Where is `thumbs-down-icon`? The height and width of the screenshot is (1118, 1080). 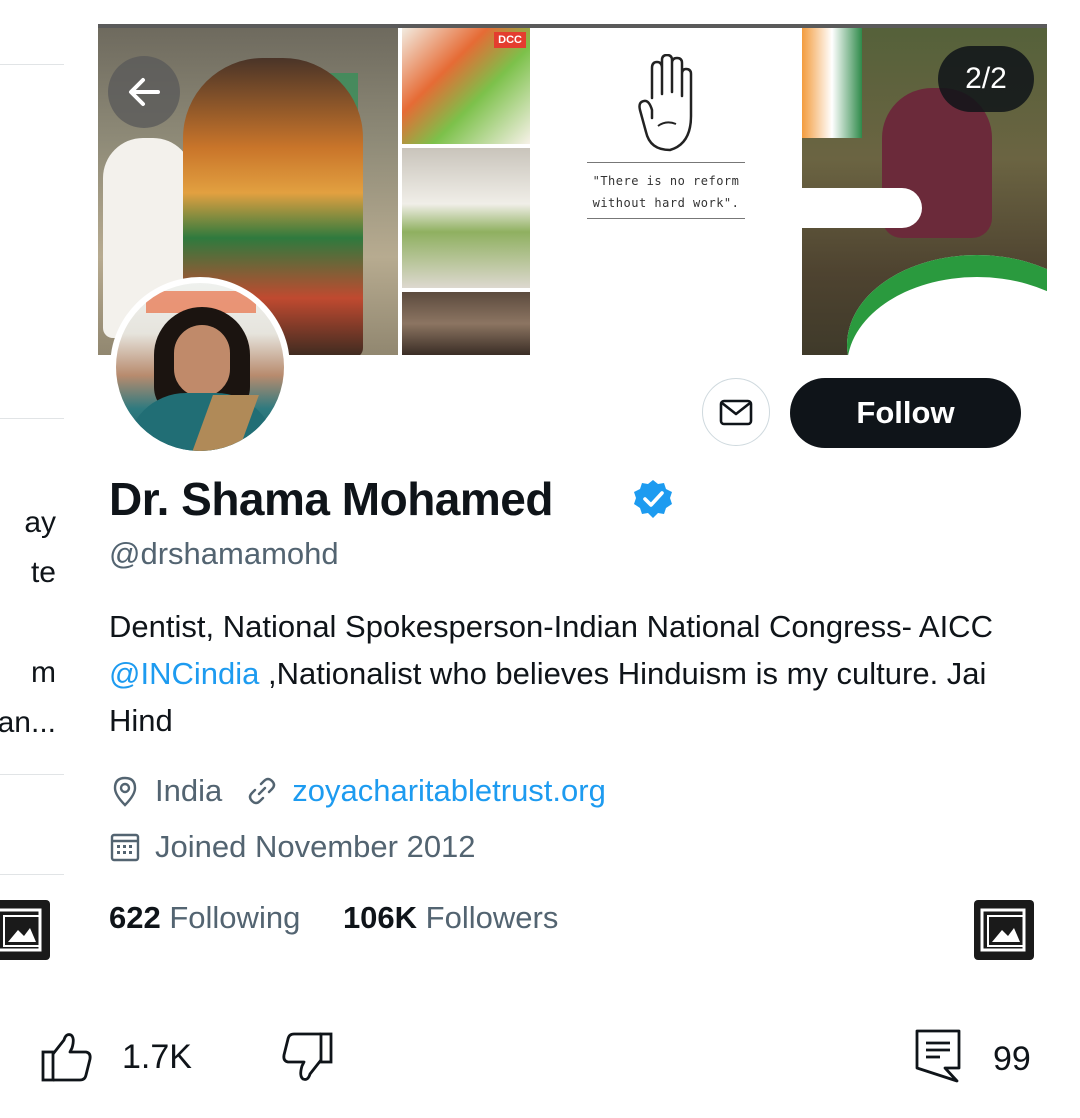
thumbs-down-icon is located at coordinates (307, 1057).